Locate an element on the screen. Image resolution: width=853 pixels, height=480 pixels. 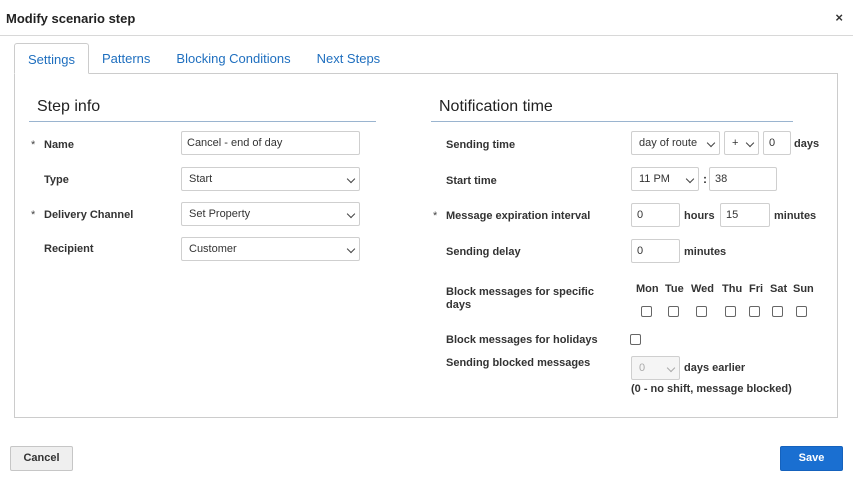
cancel-button: Cancel is located at coordinates (41, 458).